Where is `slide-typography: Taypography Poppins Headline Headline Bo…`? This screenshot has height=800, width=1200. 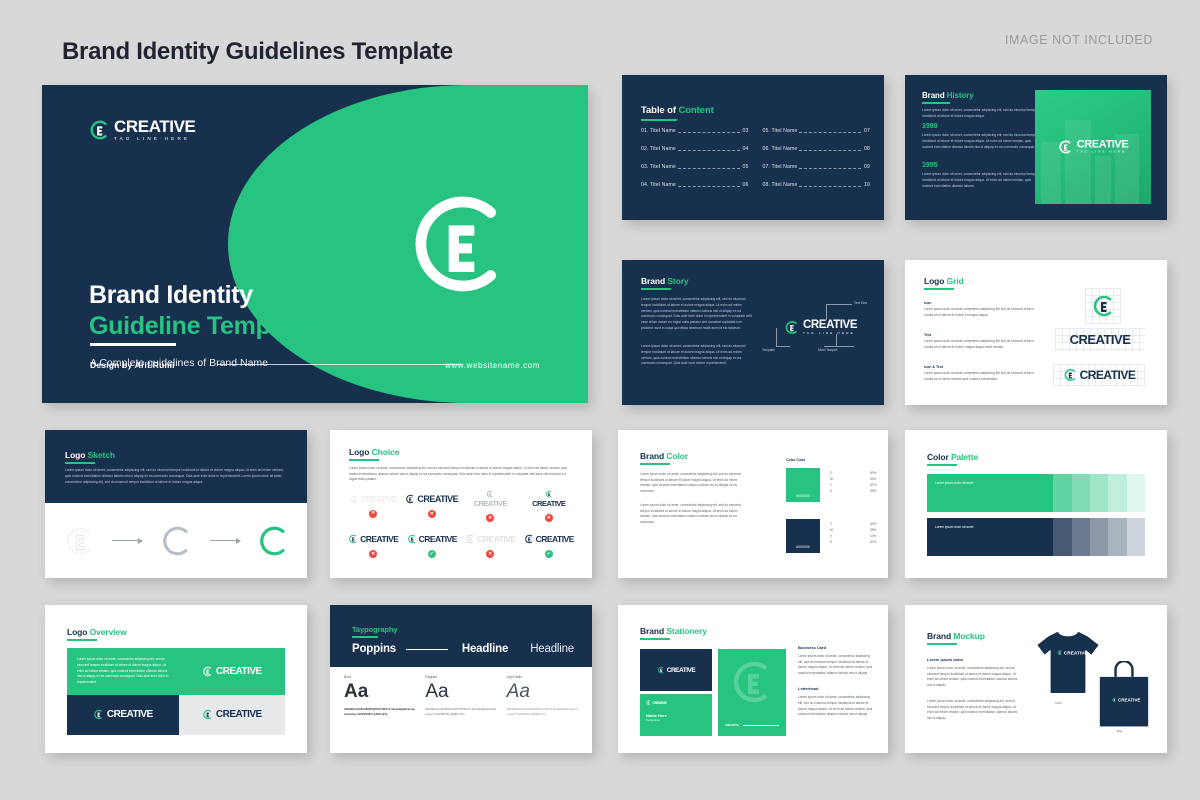
slide-typography: Taypography Poppins Headline Headline Bo… is located at coordinates (461, 679).